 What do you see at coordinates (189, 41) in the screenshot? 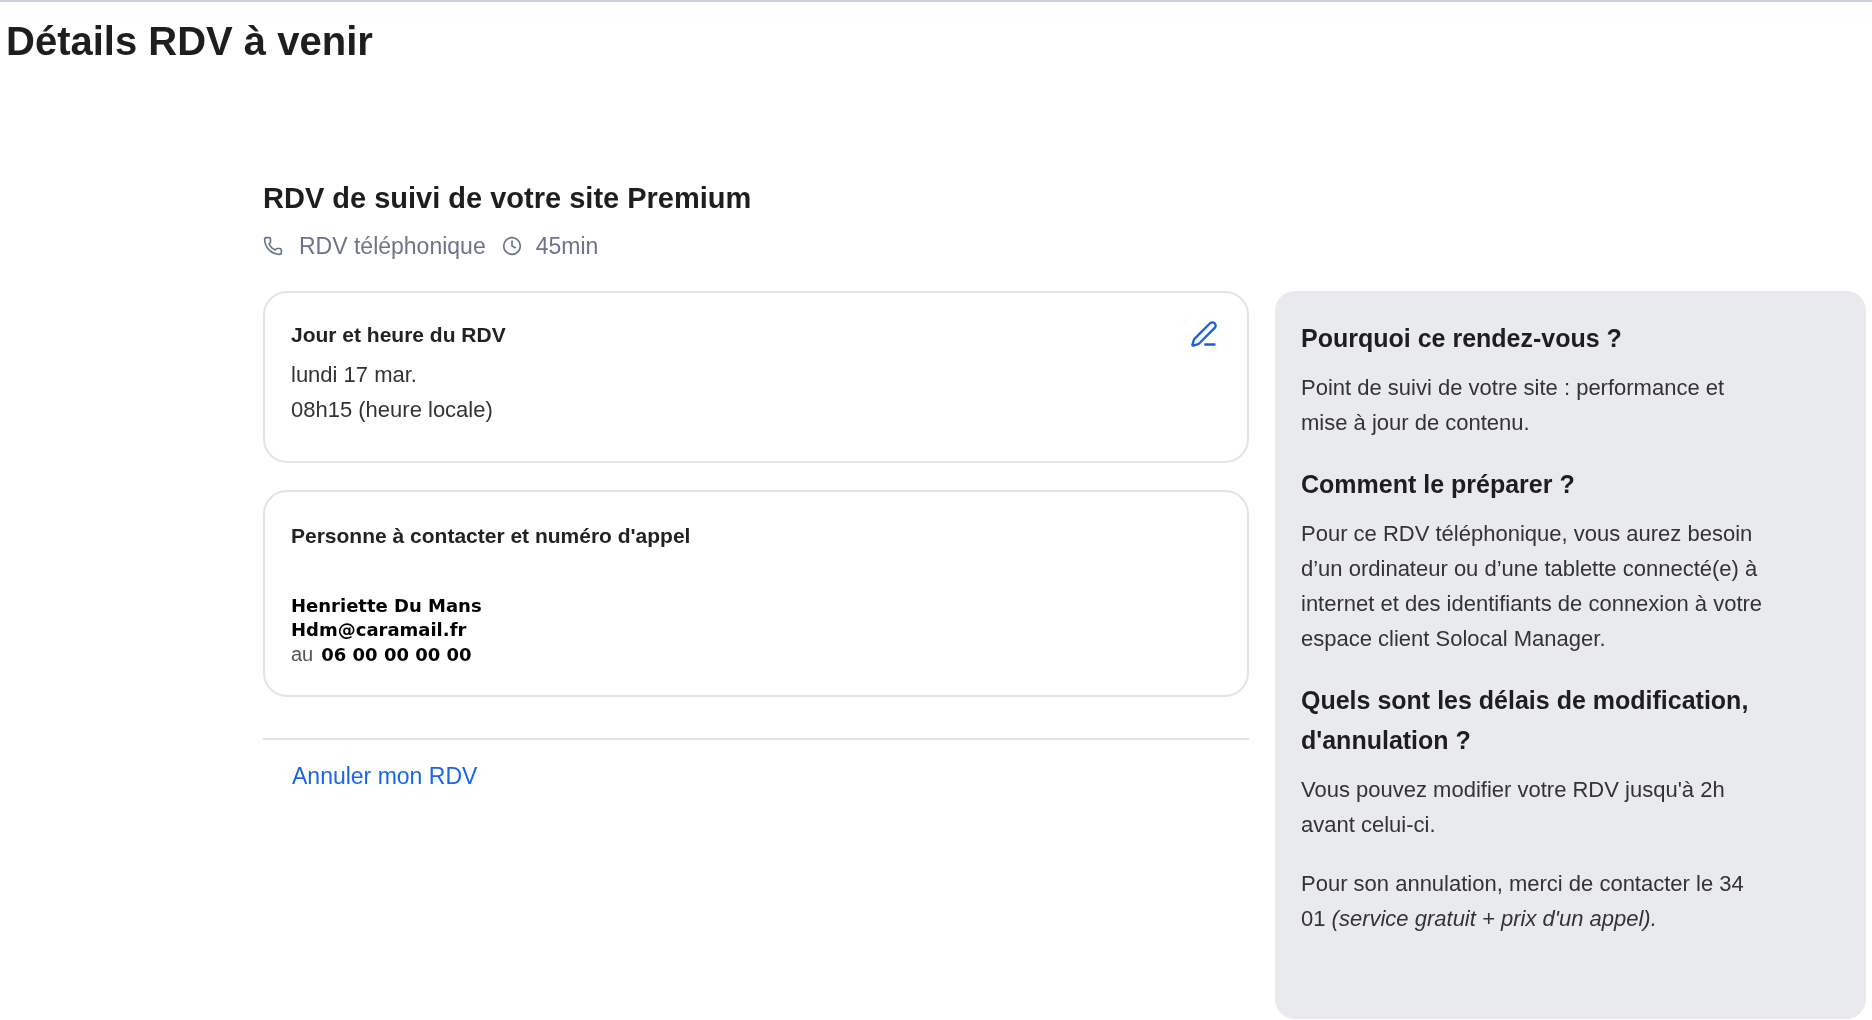
I see `page-title: Détails RDV à venir` at bounding box center [189, 41].